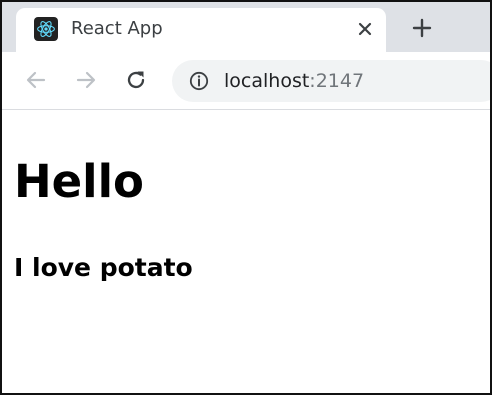 The height and width of the screenshot is (395, 492). I want to click on close-icon, so click(365, 29).